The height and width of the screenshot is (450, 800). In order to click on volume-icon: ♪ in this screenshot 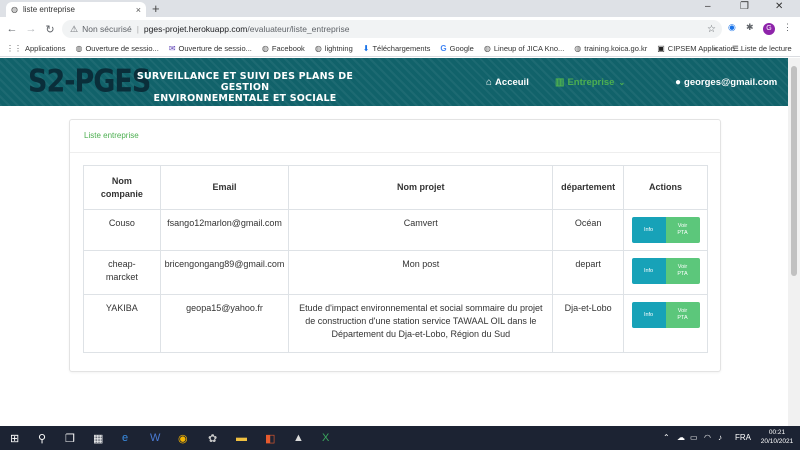, I will do `click(720, 437)`.